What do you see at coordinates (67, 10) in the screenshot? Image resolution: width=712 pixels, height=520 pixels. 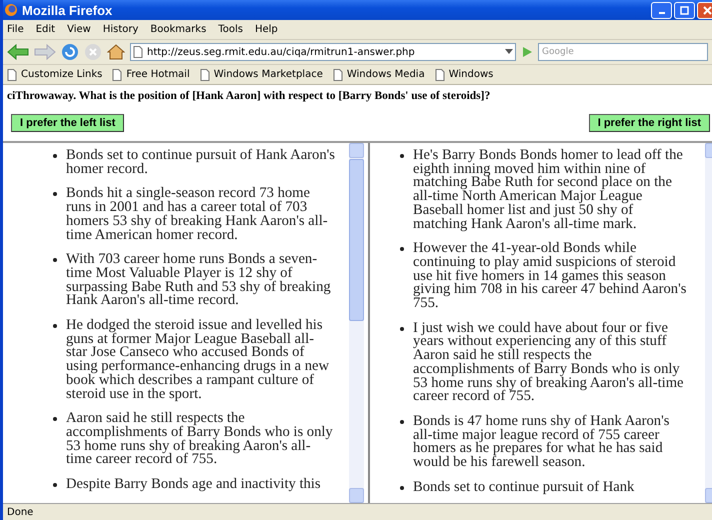 I see `window-title: Mozilla Firefox` at bounding box center [67, 10].